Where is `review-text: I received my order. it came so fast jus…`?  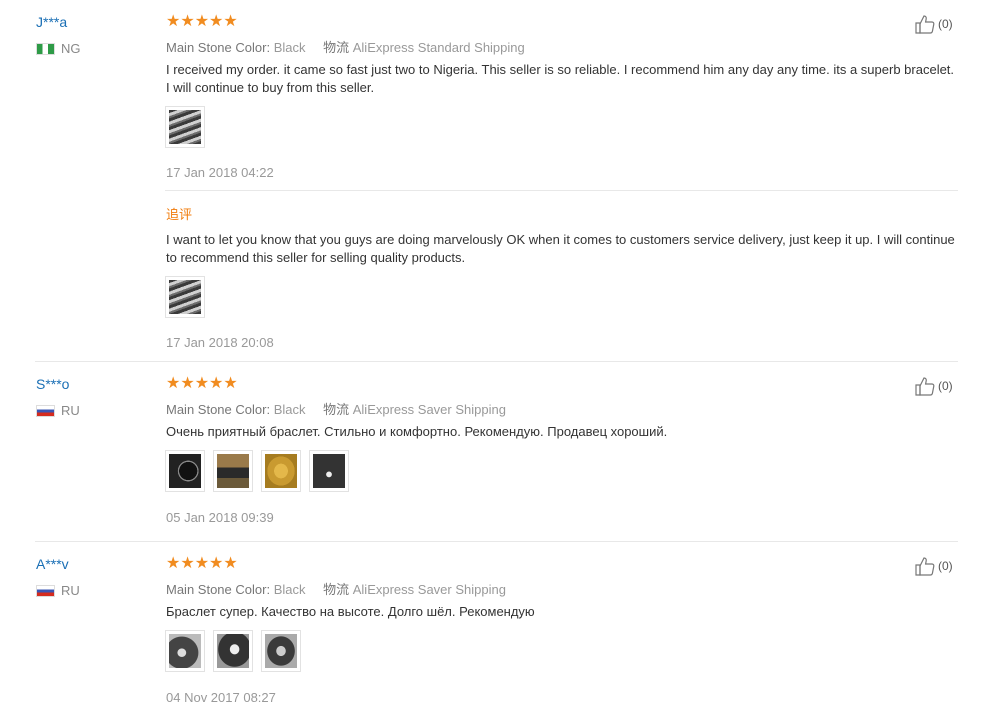
review-text: I received my order. it came so fast jus… is located at coordinates (560, 78).